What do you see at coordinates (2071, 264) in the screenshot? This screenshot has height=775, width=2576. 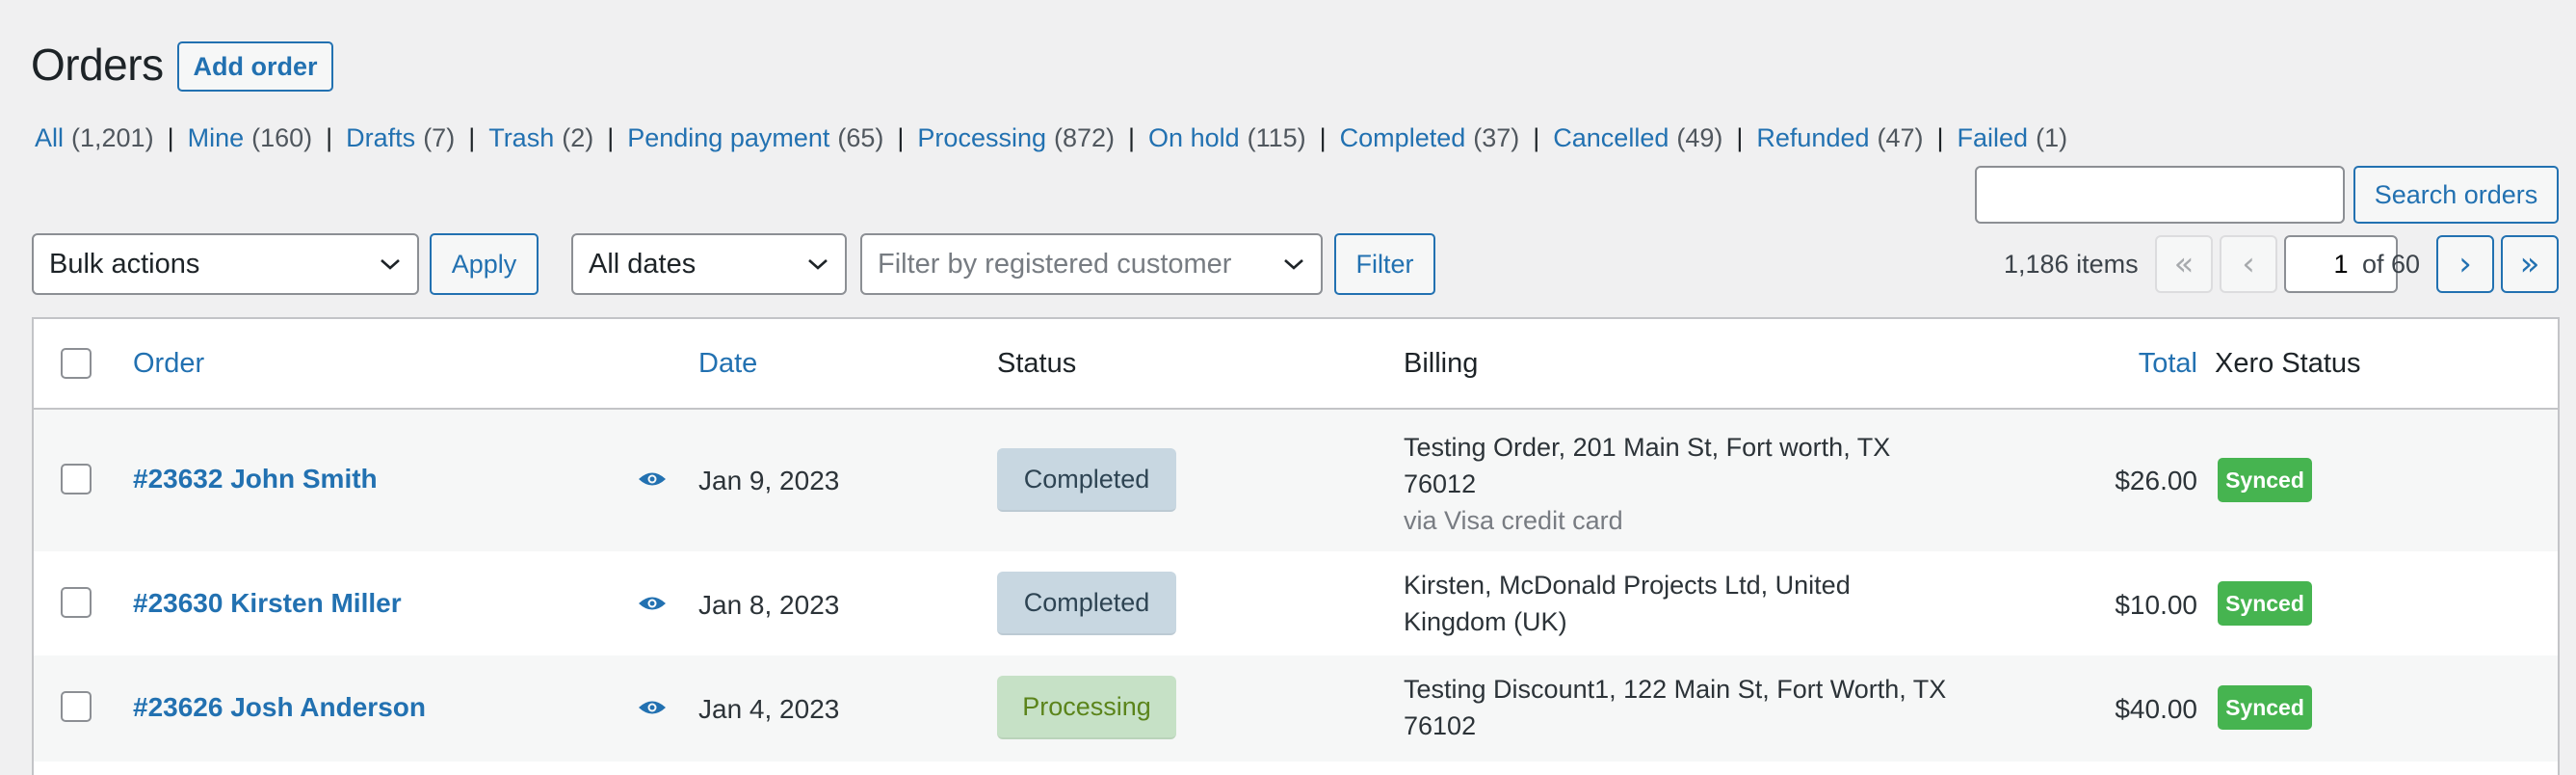 I see `items-count: 1,186 items` at bounding box center [2071, 264].